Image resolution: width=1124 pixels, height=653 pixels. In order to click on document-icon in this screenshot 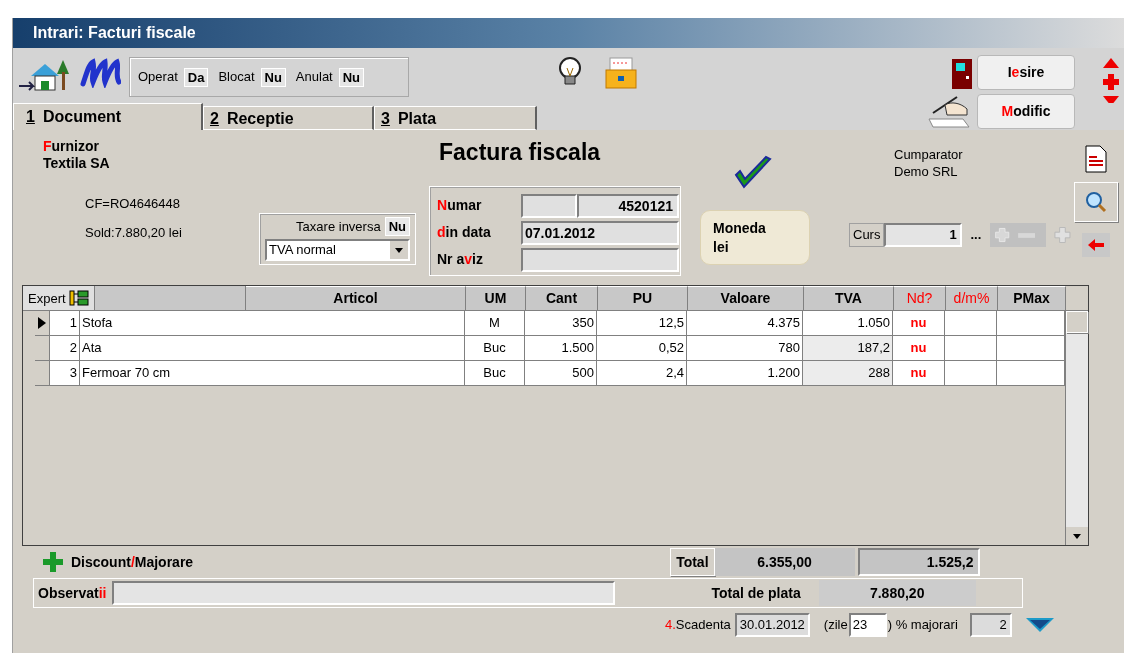, I will do `click(1096, 159)`.